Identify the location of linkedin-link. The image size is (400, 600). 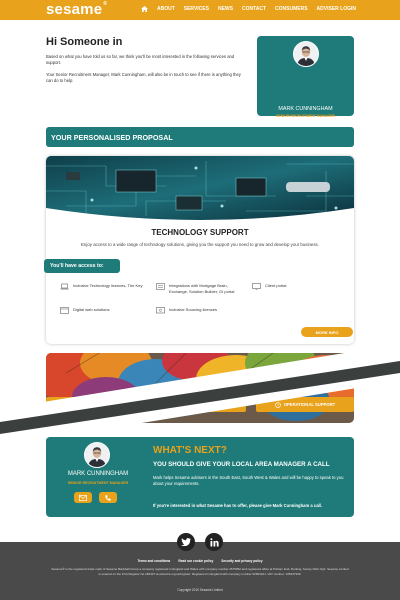
(214, 542).